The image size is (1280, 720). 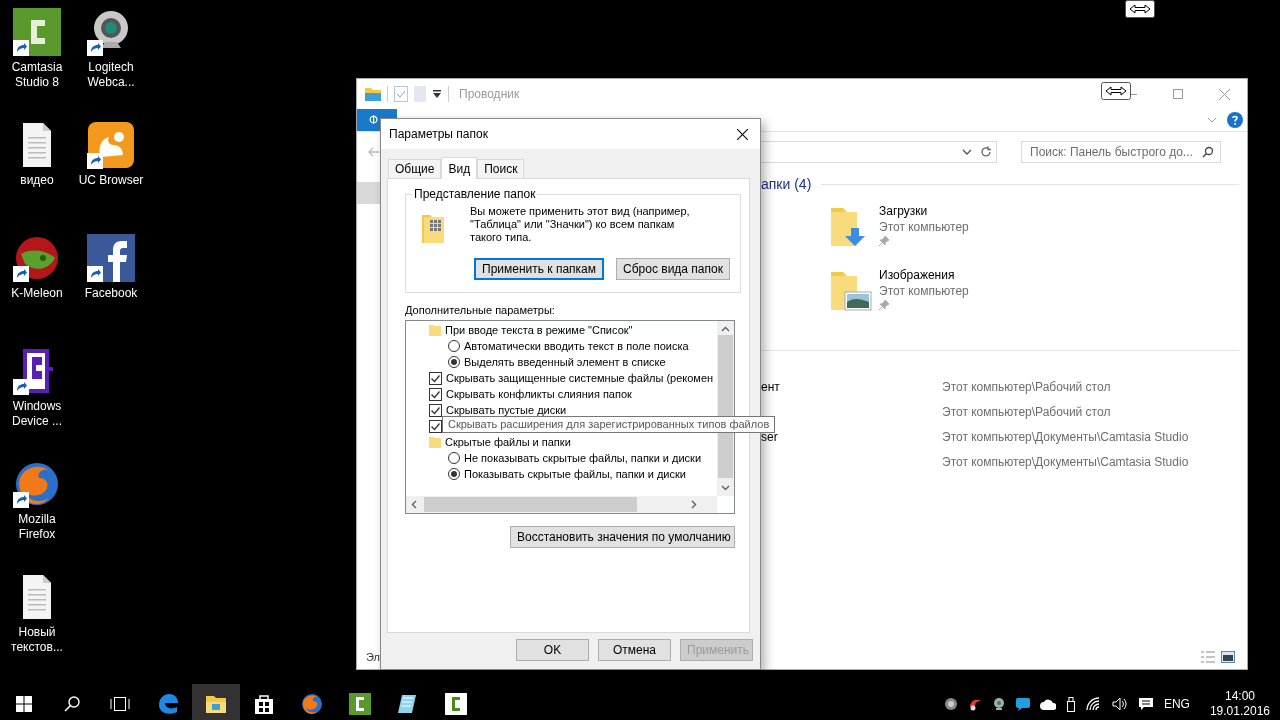 I want to click on tab: Общие, so click(x=415, y=168).